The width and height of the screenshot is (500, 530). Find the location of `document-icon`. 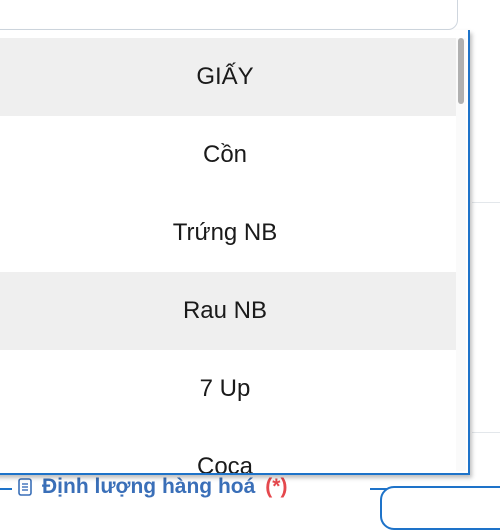

document-icon is located at coordinates (25, 487).